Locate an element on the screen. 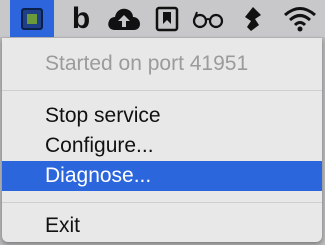 Image resolution: width=325 pixels, height=245 pixels. cloud-upload-item is located at coordinates (124, 18).